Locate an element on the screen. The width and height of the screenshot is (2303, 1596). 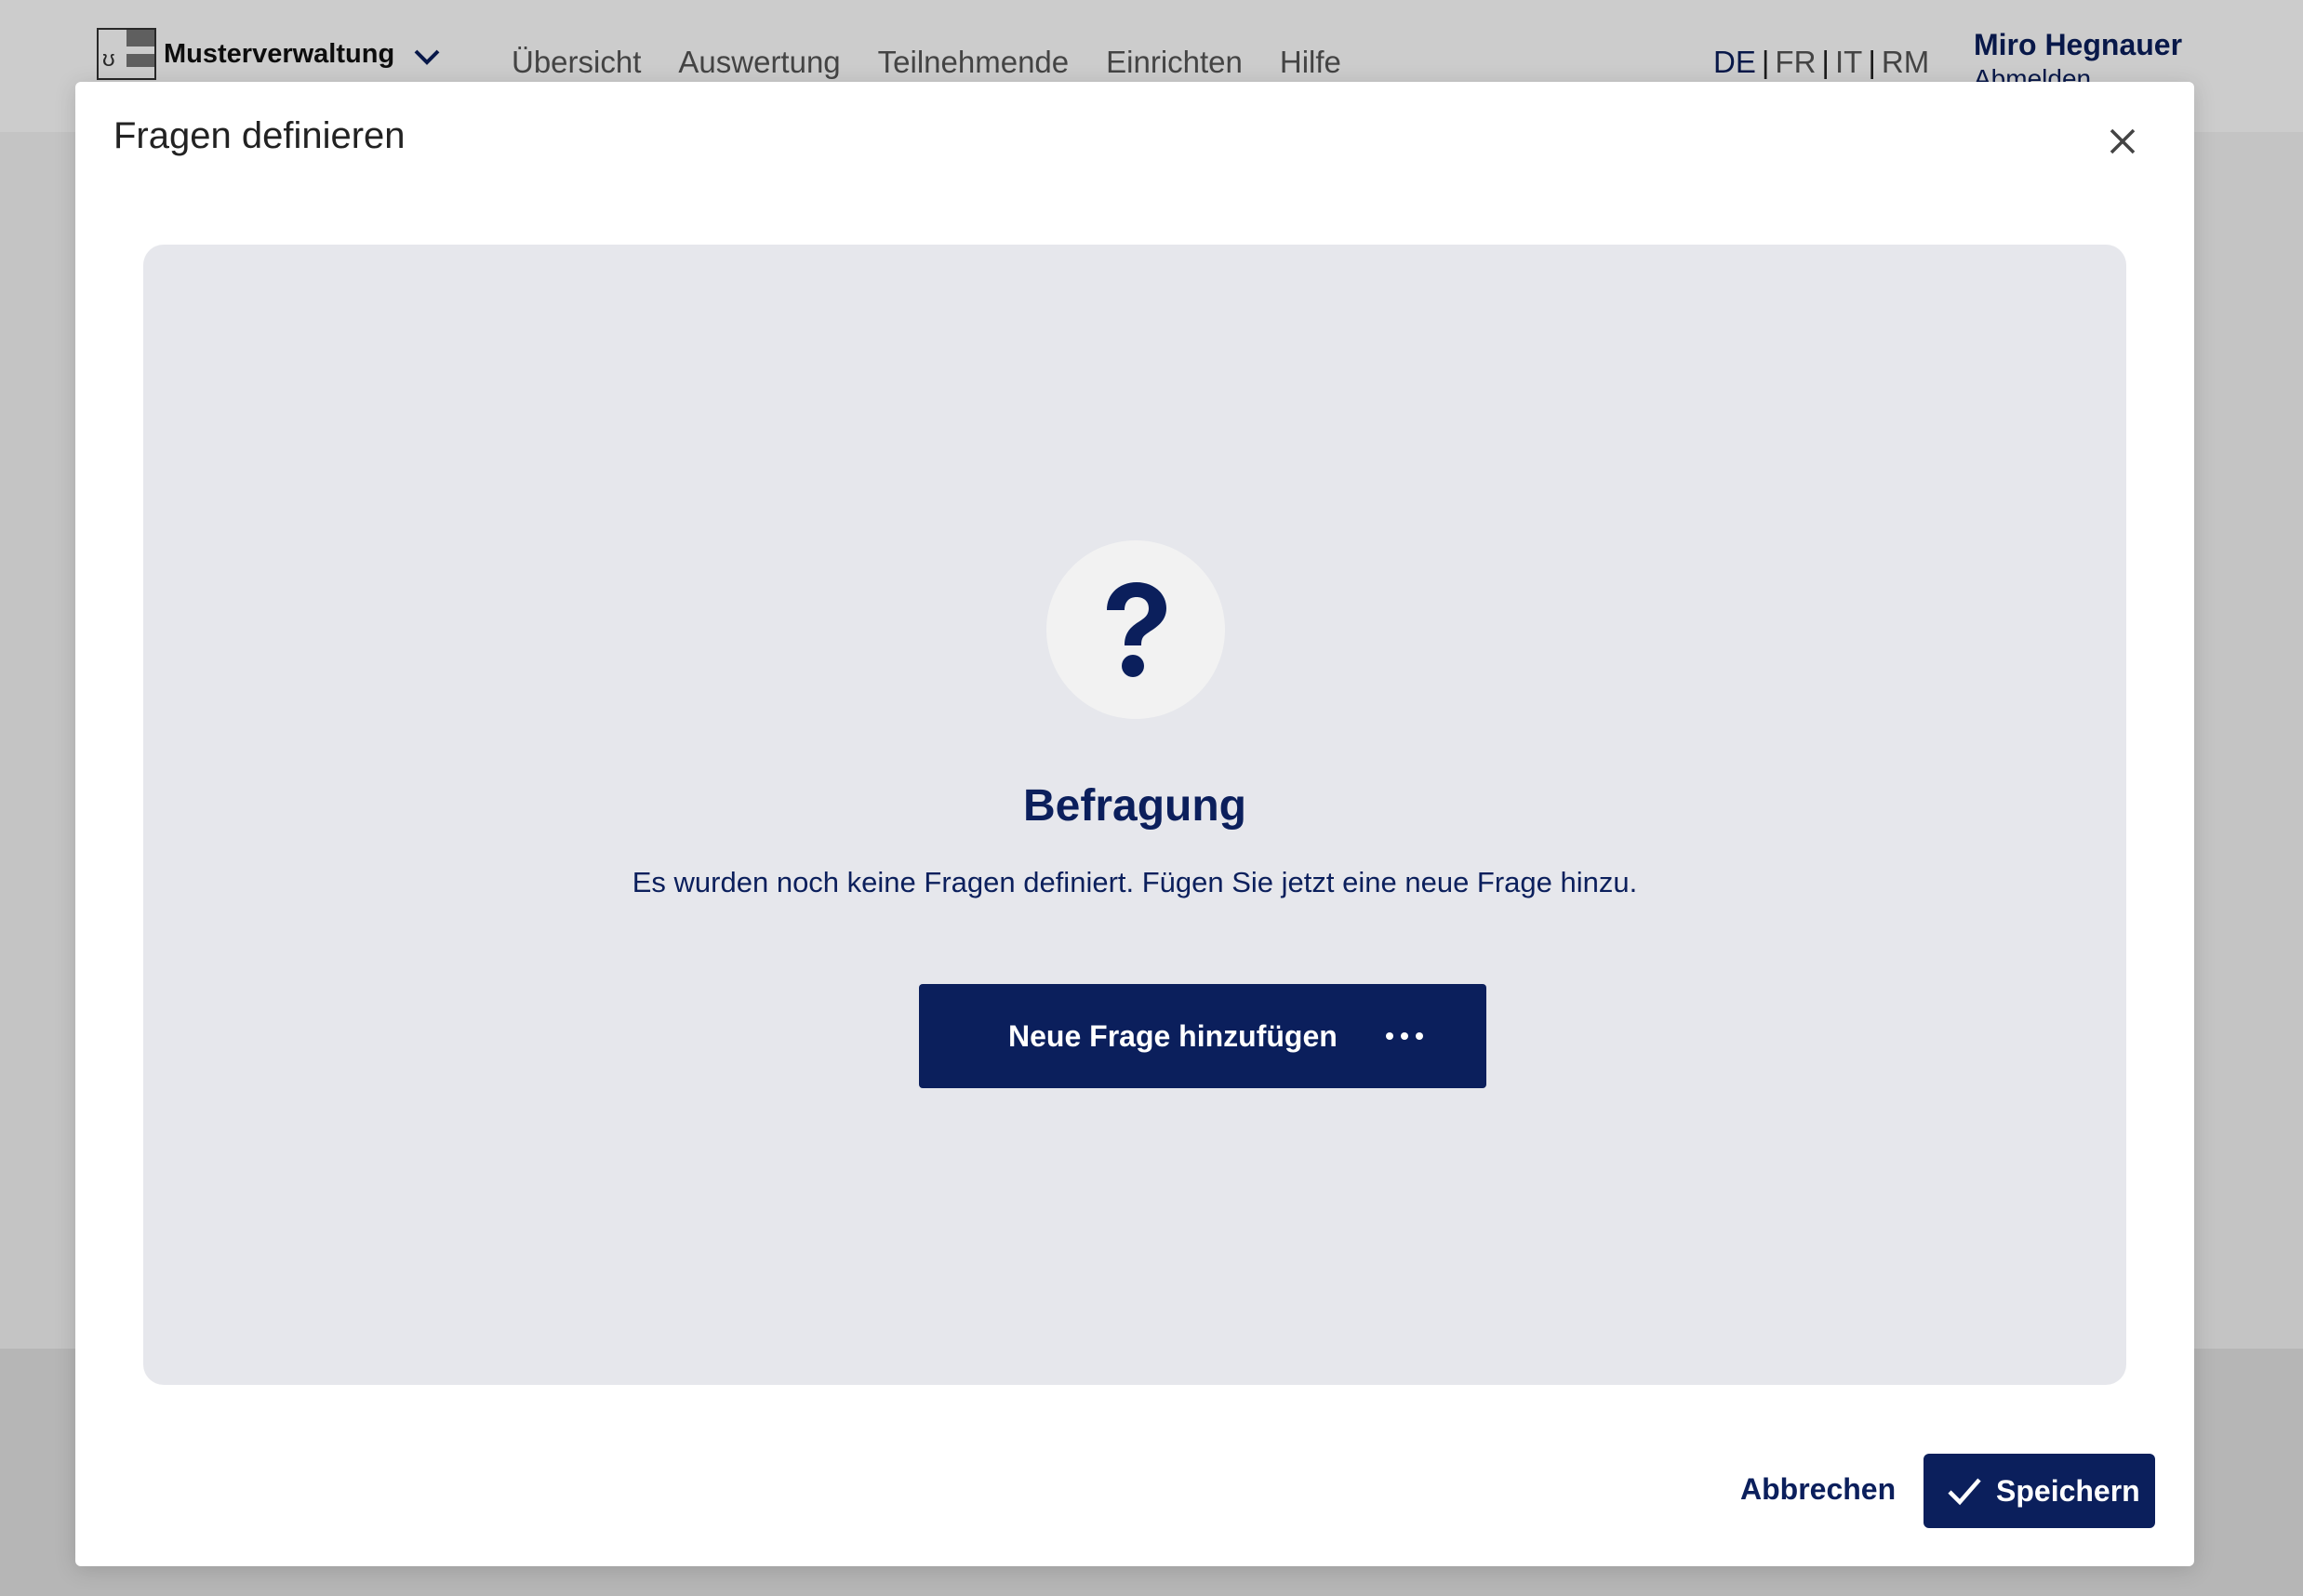
more-options-icon is located at coordinates (1404, 1036).